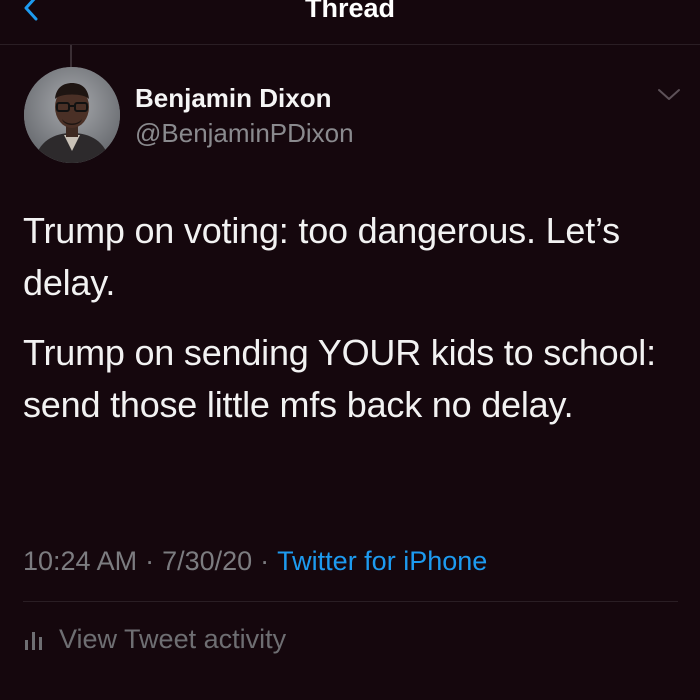 The width and height of the screenshot is (700, 700). Describe the element at coordinates (669, 95) in the screenshot. I see `chevron-down-icon` at that location.